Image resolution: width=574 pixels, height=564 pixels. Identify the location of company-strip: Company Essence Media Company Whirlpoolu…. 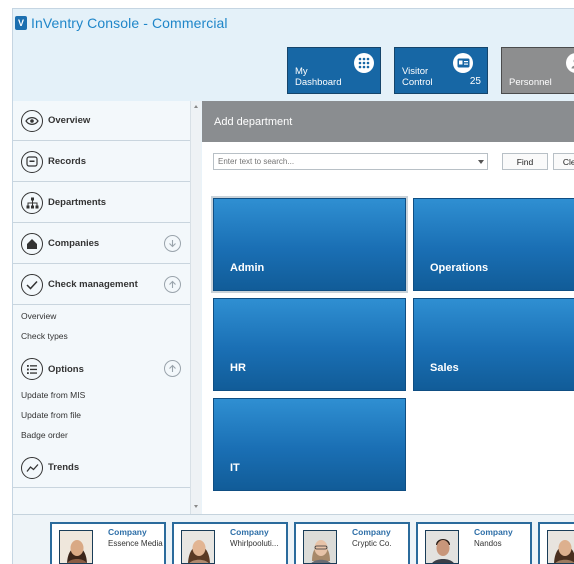
(293, 539).